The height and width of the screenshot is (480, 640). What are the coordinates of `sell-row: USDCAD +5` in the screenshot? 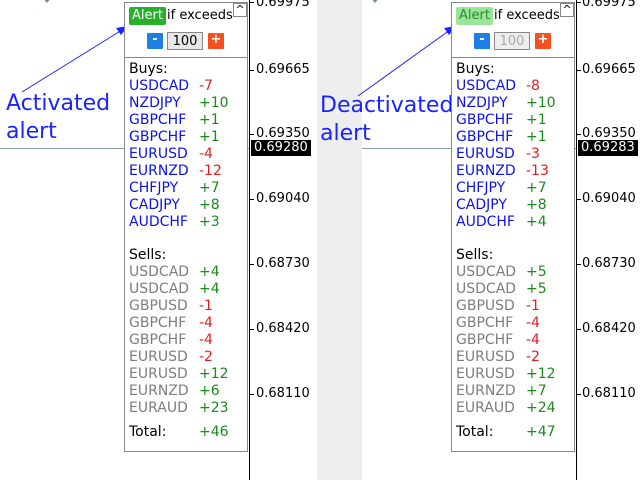 It's located at (514, 272).